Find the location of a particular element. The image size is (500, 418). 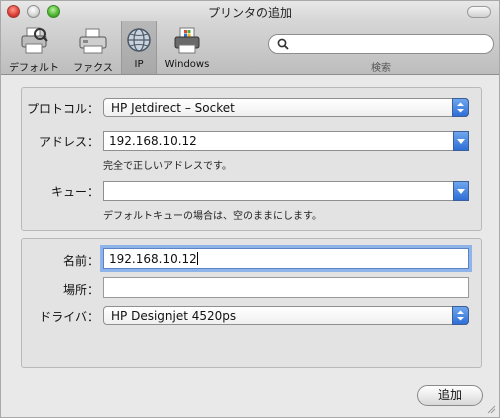

location-label: 場所： is located at coordinates (80, 290).